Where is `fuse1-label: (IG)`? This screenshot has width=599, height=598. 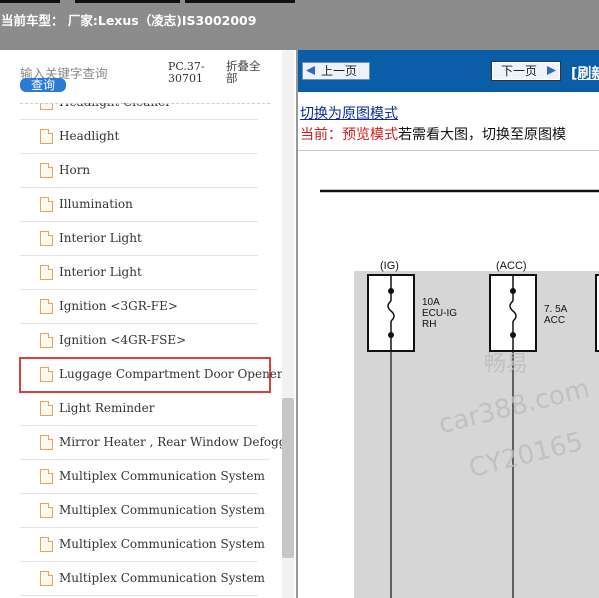 fuse1-label: (IG) is located at coordinates (389, 266).